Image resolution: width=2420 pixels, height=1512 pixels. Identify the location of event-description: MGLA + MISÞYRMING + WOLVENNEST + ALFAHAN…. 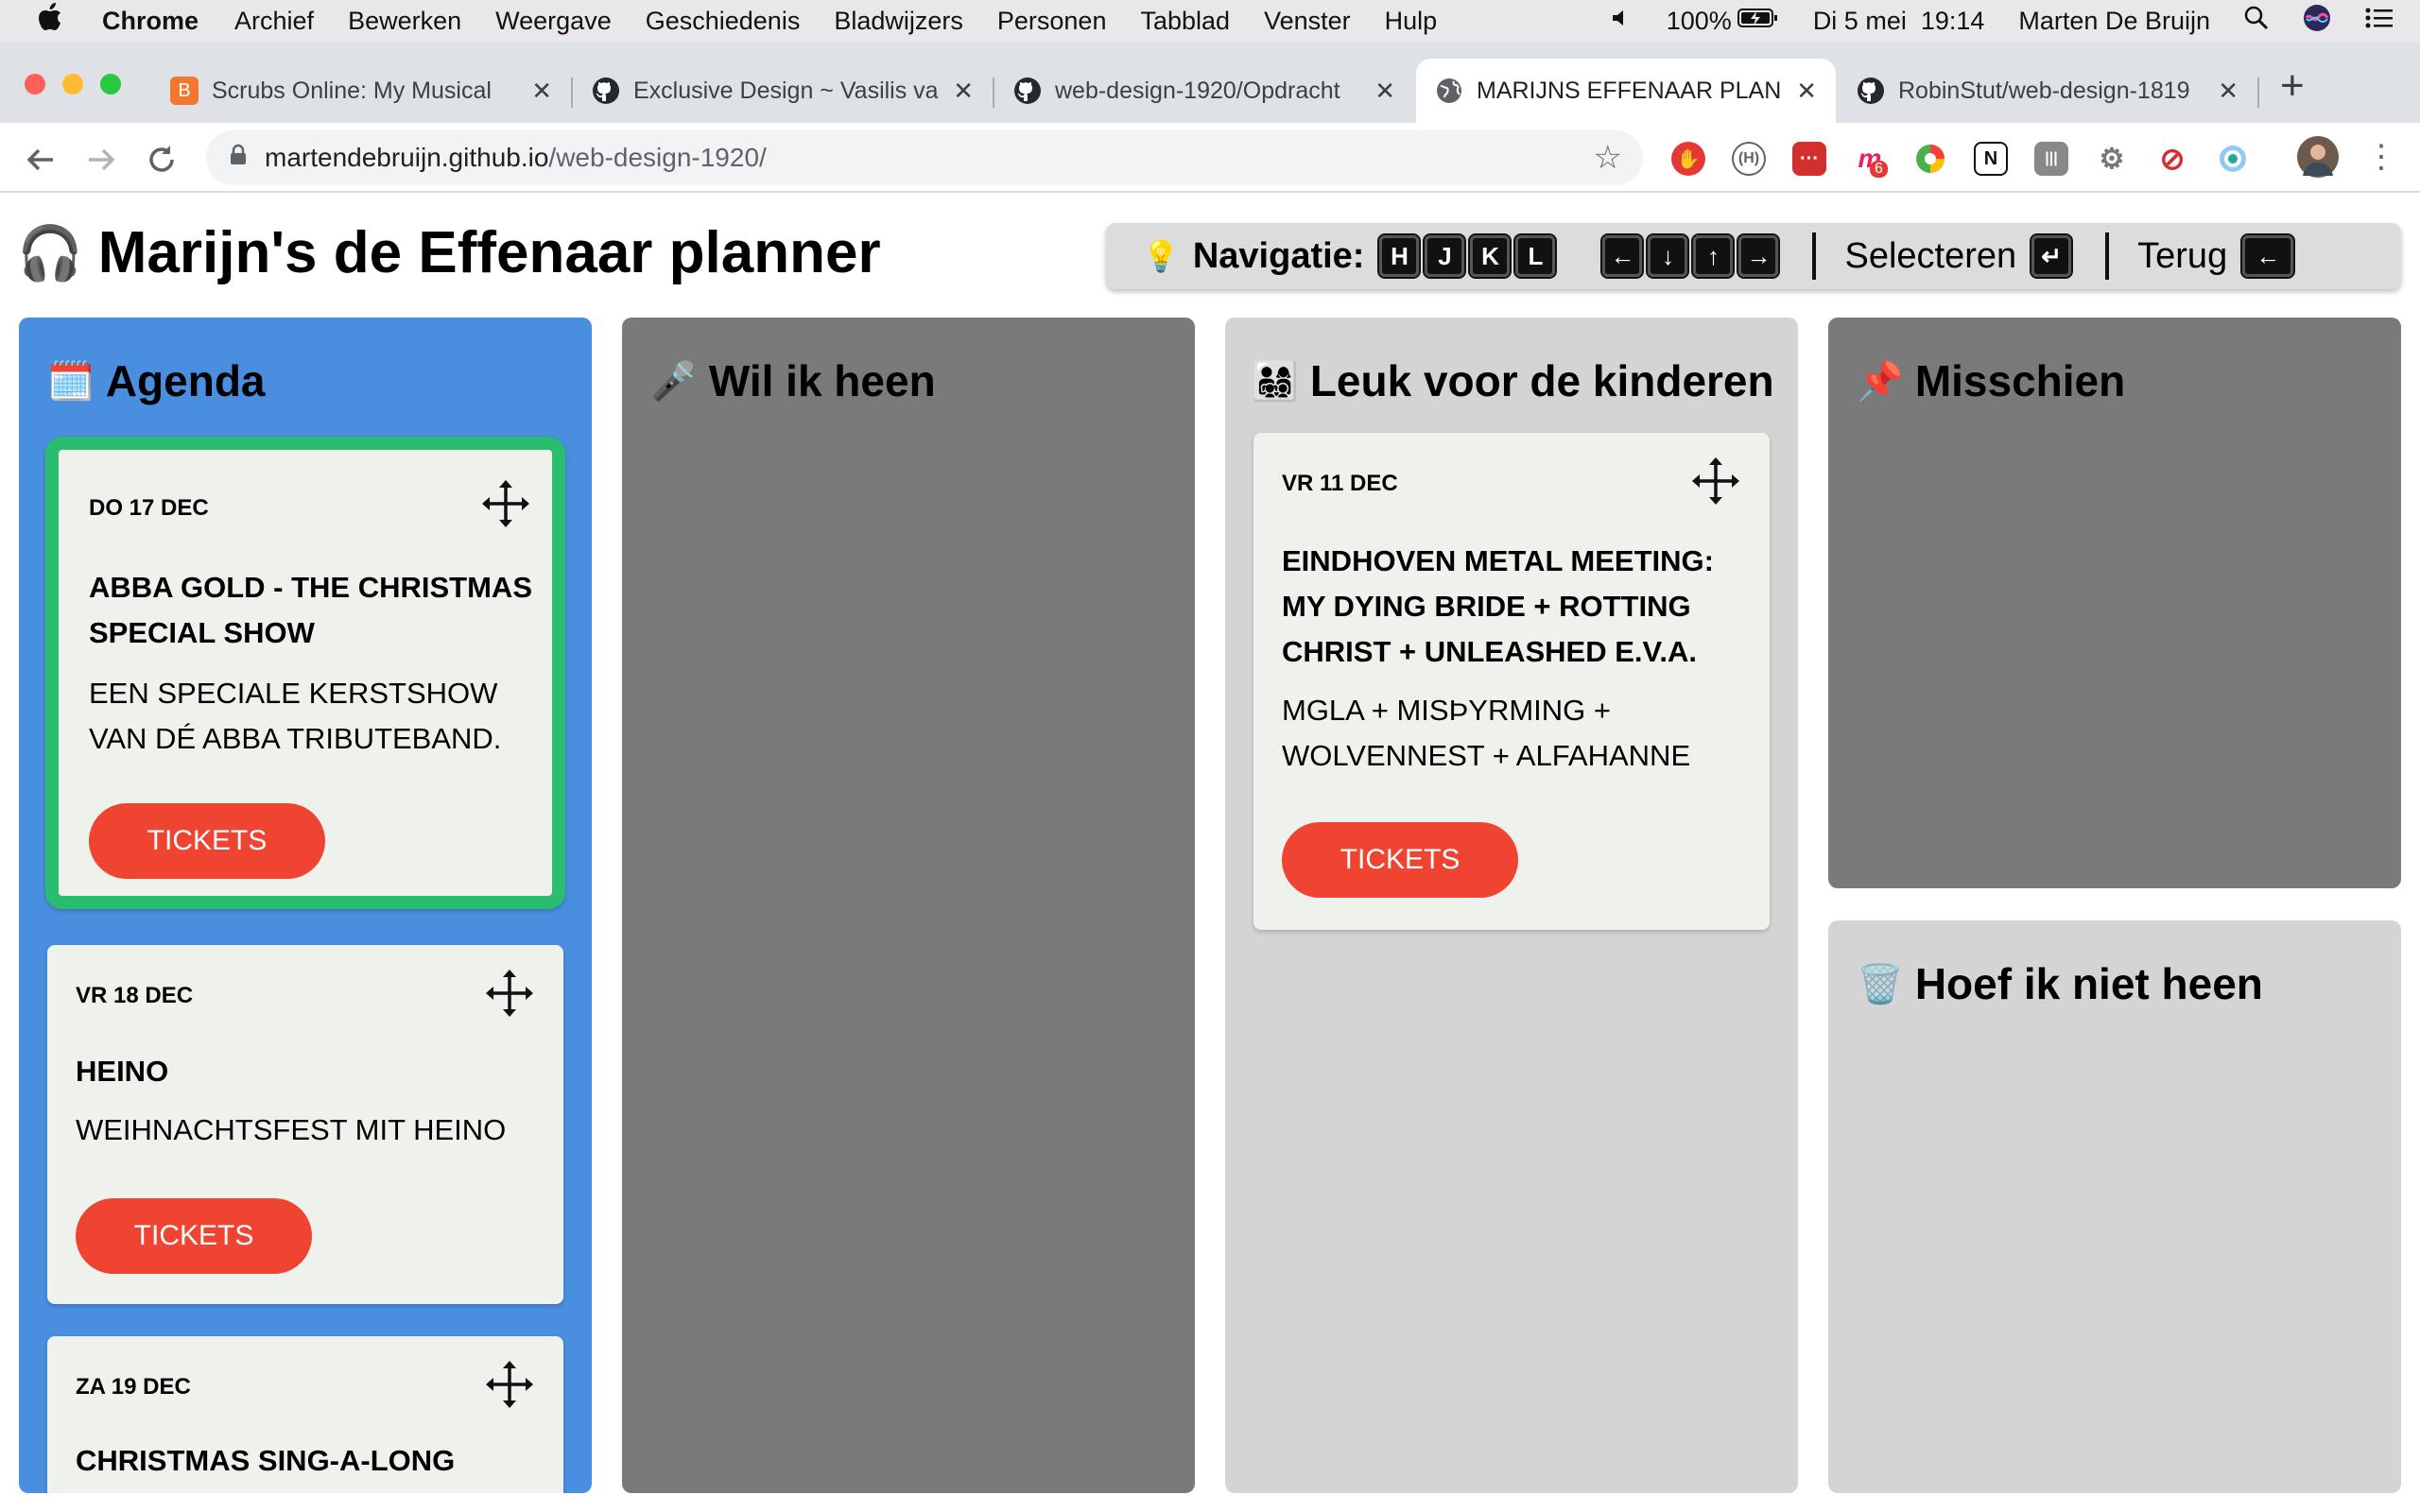
(1486, 733).